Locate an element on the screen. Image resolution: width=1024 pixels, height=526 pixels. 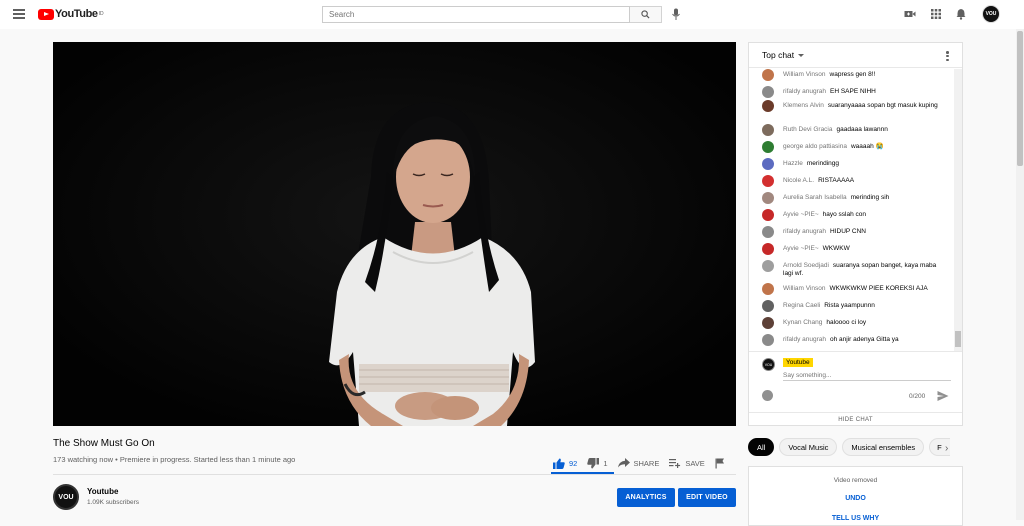
chat-scrollbar is located at coordinates (958, 210).